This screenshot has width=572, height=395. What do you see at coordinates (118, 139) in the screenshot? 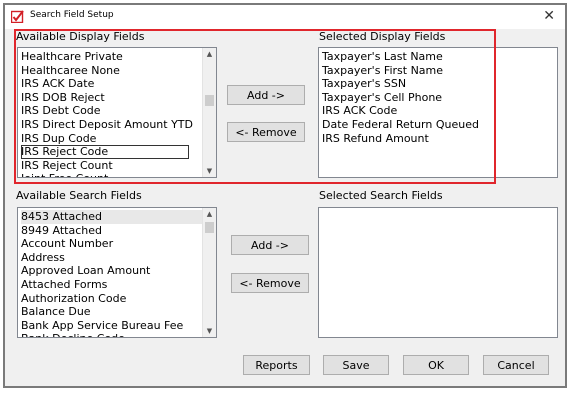
I see `list-item: IRS Dup Code` at bounding box center [118, 139].